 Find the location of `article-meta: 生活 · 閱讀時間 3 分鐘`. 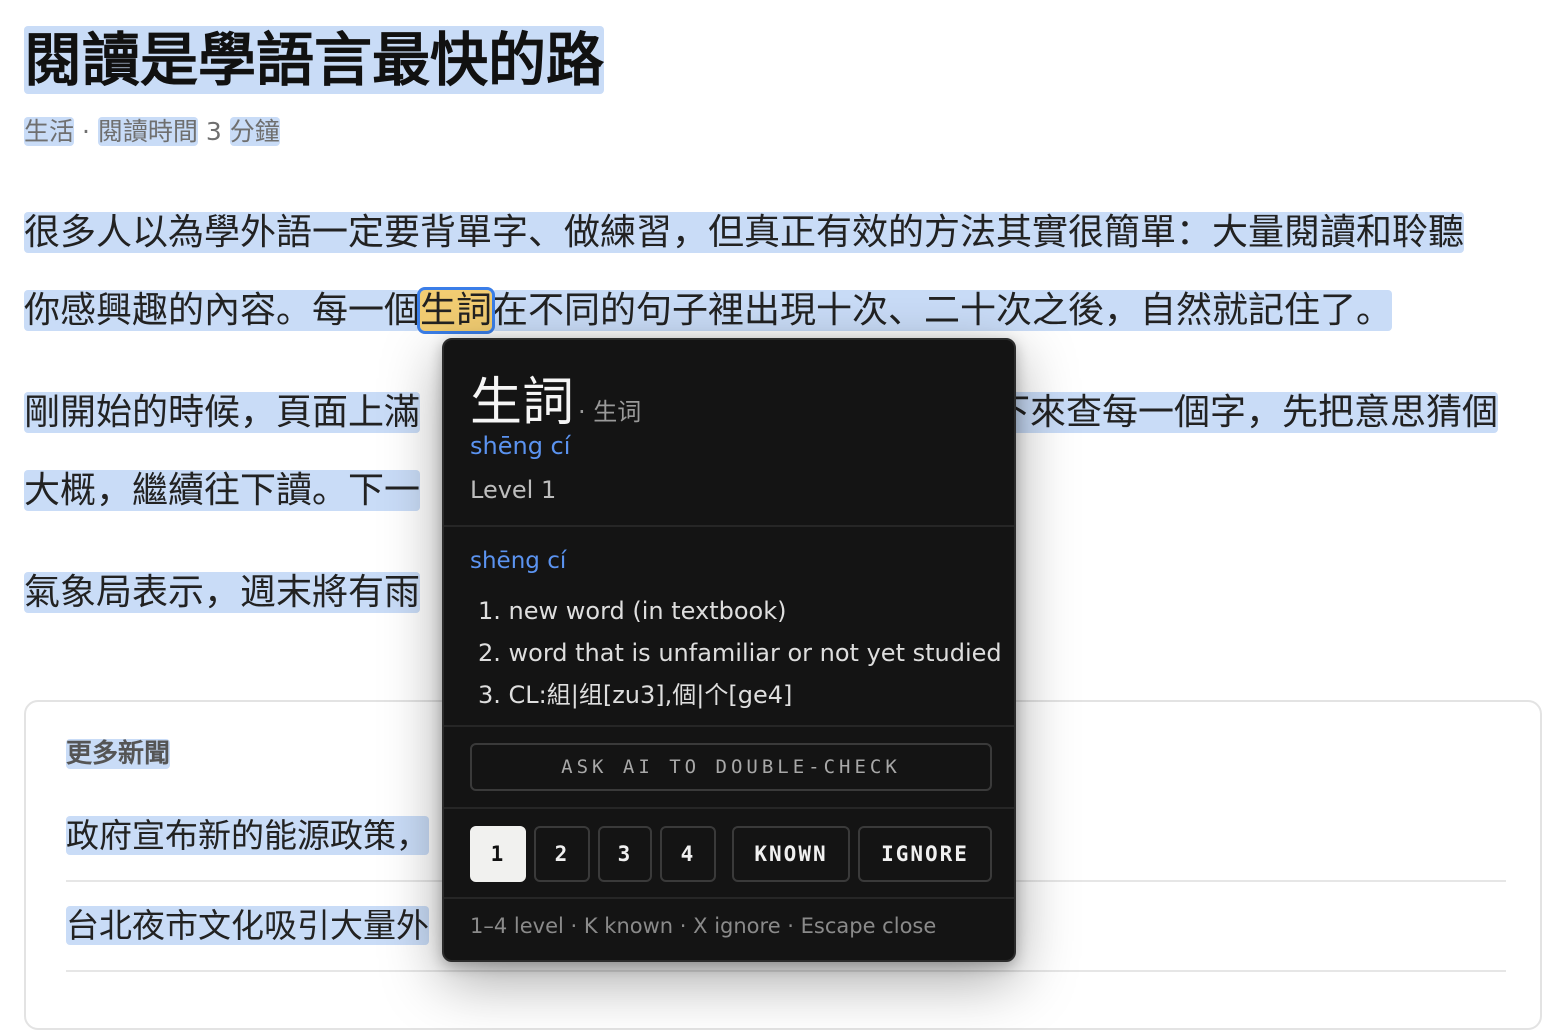

article-meta: 生活 · 閱讀時間 3 分鐘 is located at coordinates (152, 131).